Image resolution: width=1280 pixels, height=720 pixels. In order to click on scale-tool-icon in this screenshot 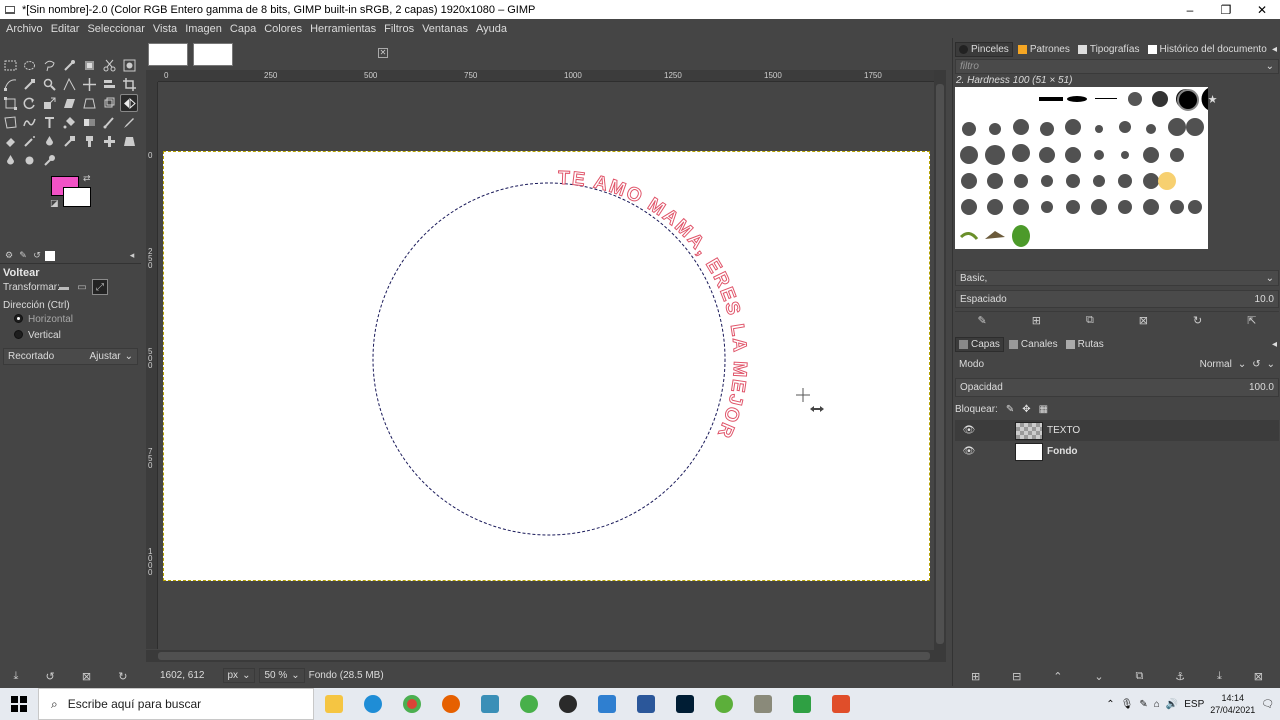, I will do `click(49, 103)`.